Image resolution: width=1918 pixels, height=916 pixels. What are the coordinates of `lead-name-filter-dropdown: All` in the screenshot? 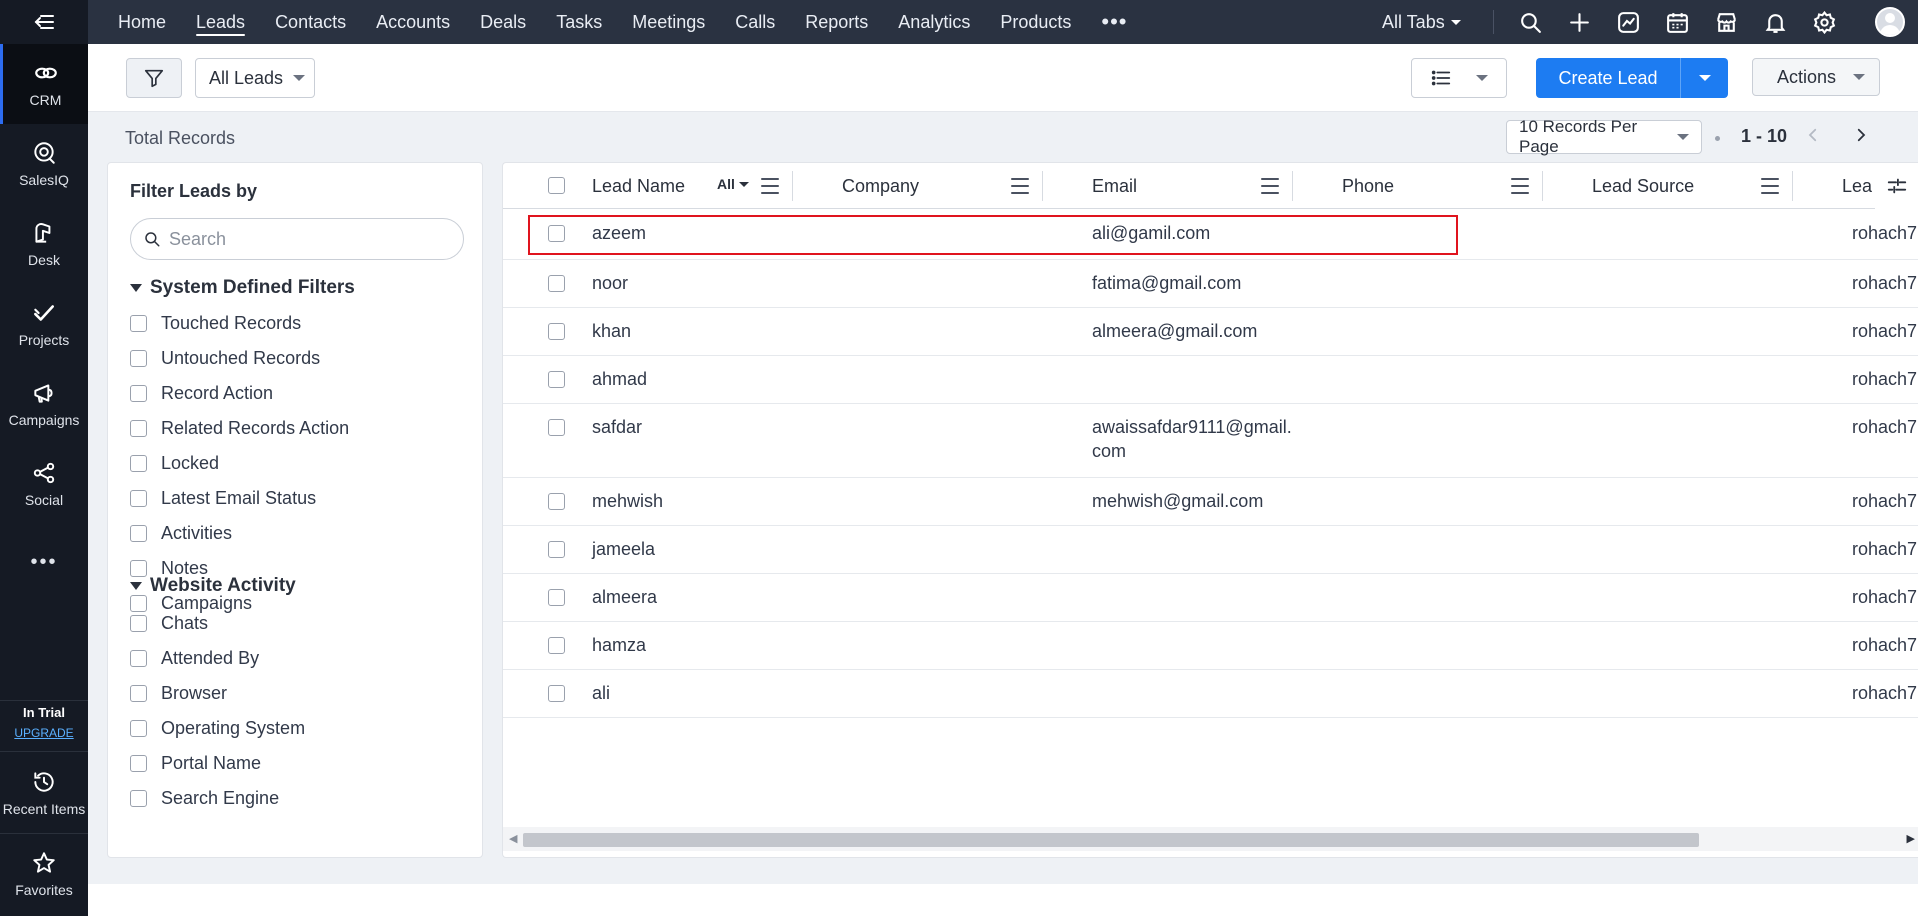 It's located at (733, 184).